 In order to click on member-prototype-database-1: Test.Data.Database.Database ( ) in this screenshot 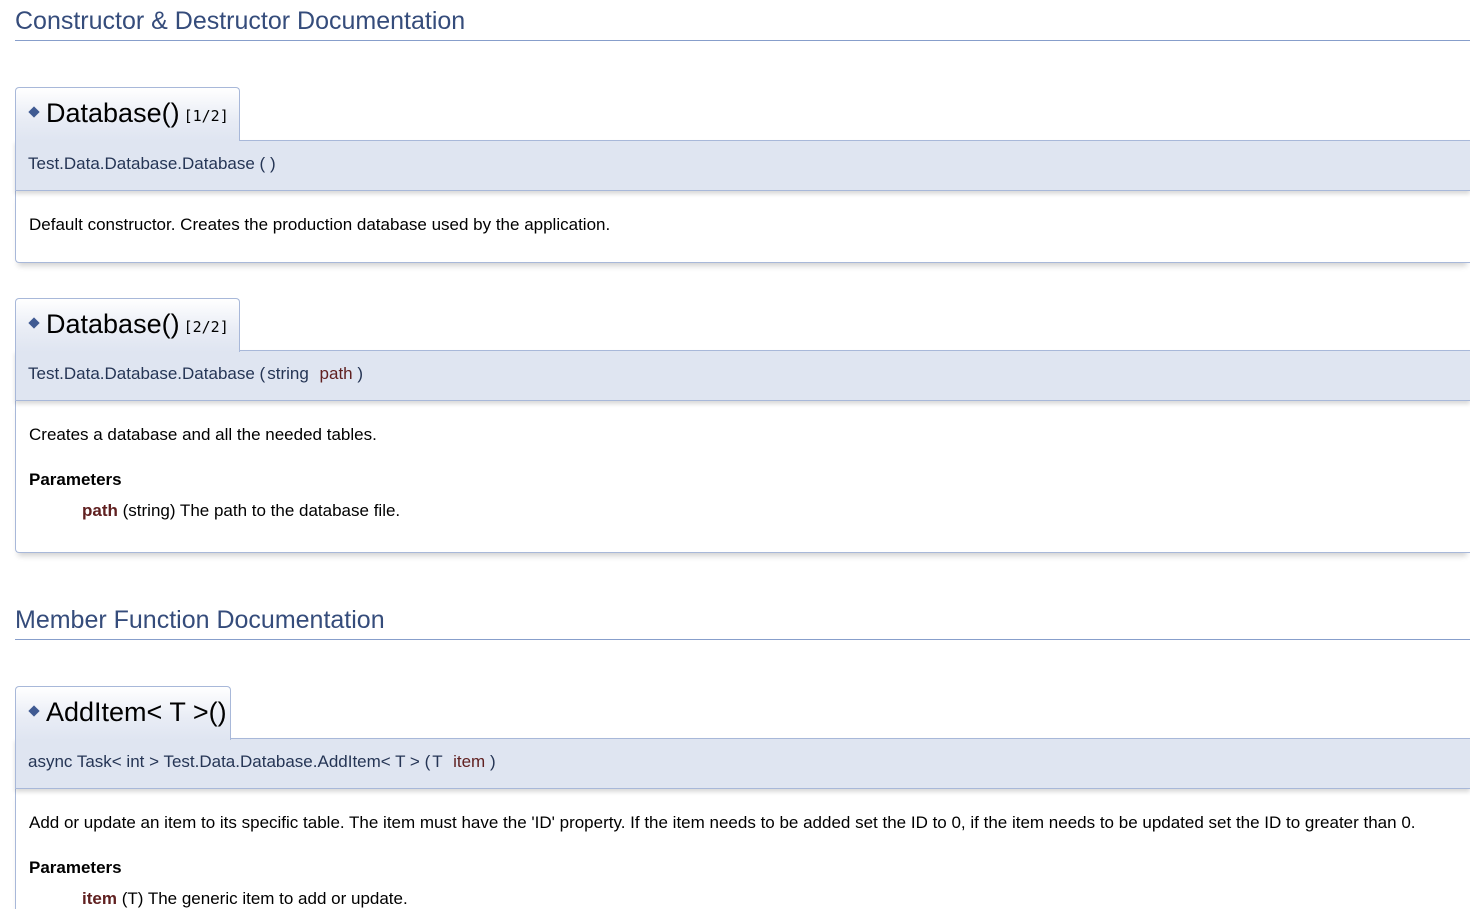, I will do `click(742, 165)`.